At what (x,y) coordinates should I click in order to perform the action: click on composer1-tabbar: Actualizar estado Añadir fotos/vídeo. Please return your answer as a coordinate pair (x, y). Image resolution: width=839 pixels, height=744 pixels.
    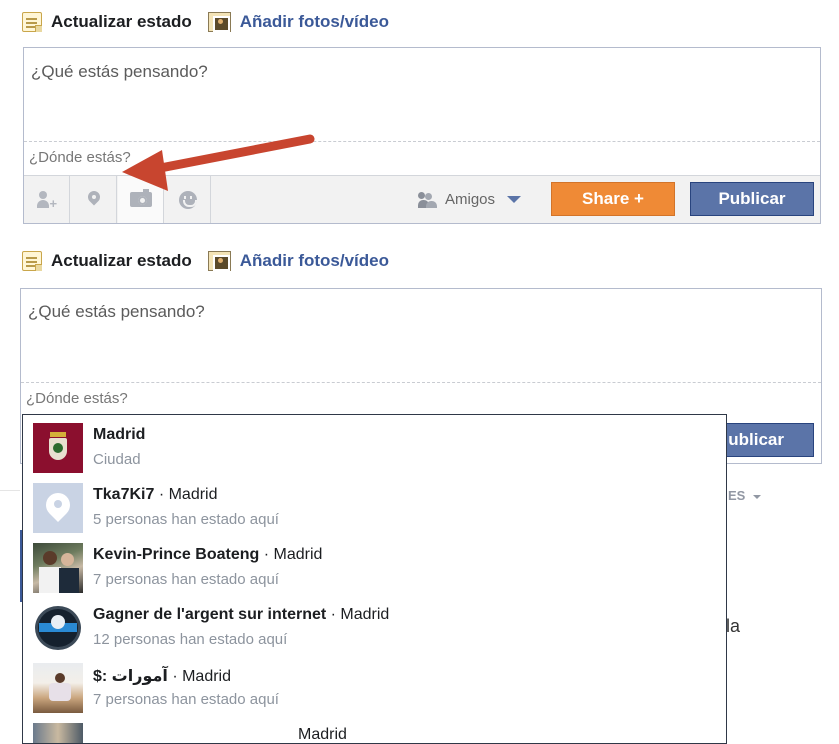
    Looking at the image, I should click on (213, 22).